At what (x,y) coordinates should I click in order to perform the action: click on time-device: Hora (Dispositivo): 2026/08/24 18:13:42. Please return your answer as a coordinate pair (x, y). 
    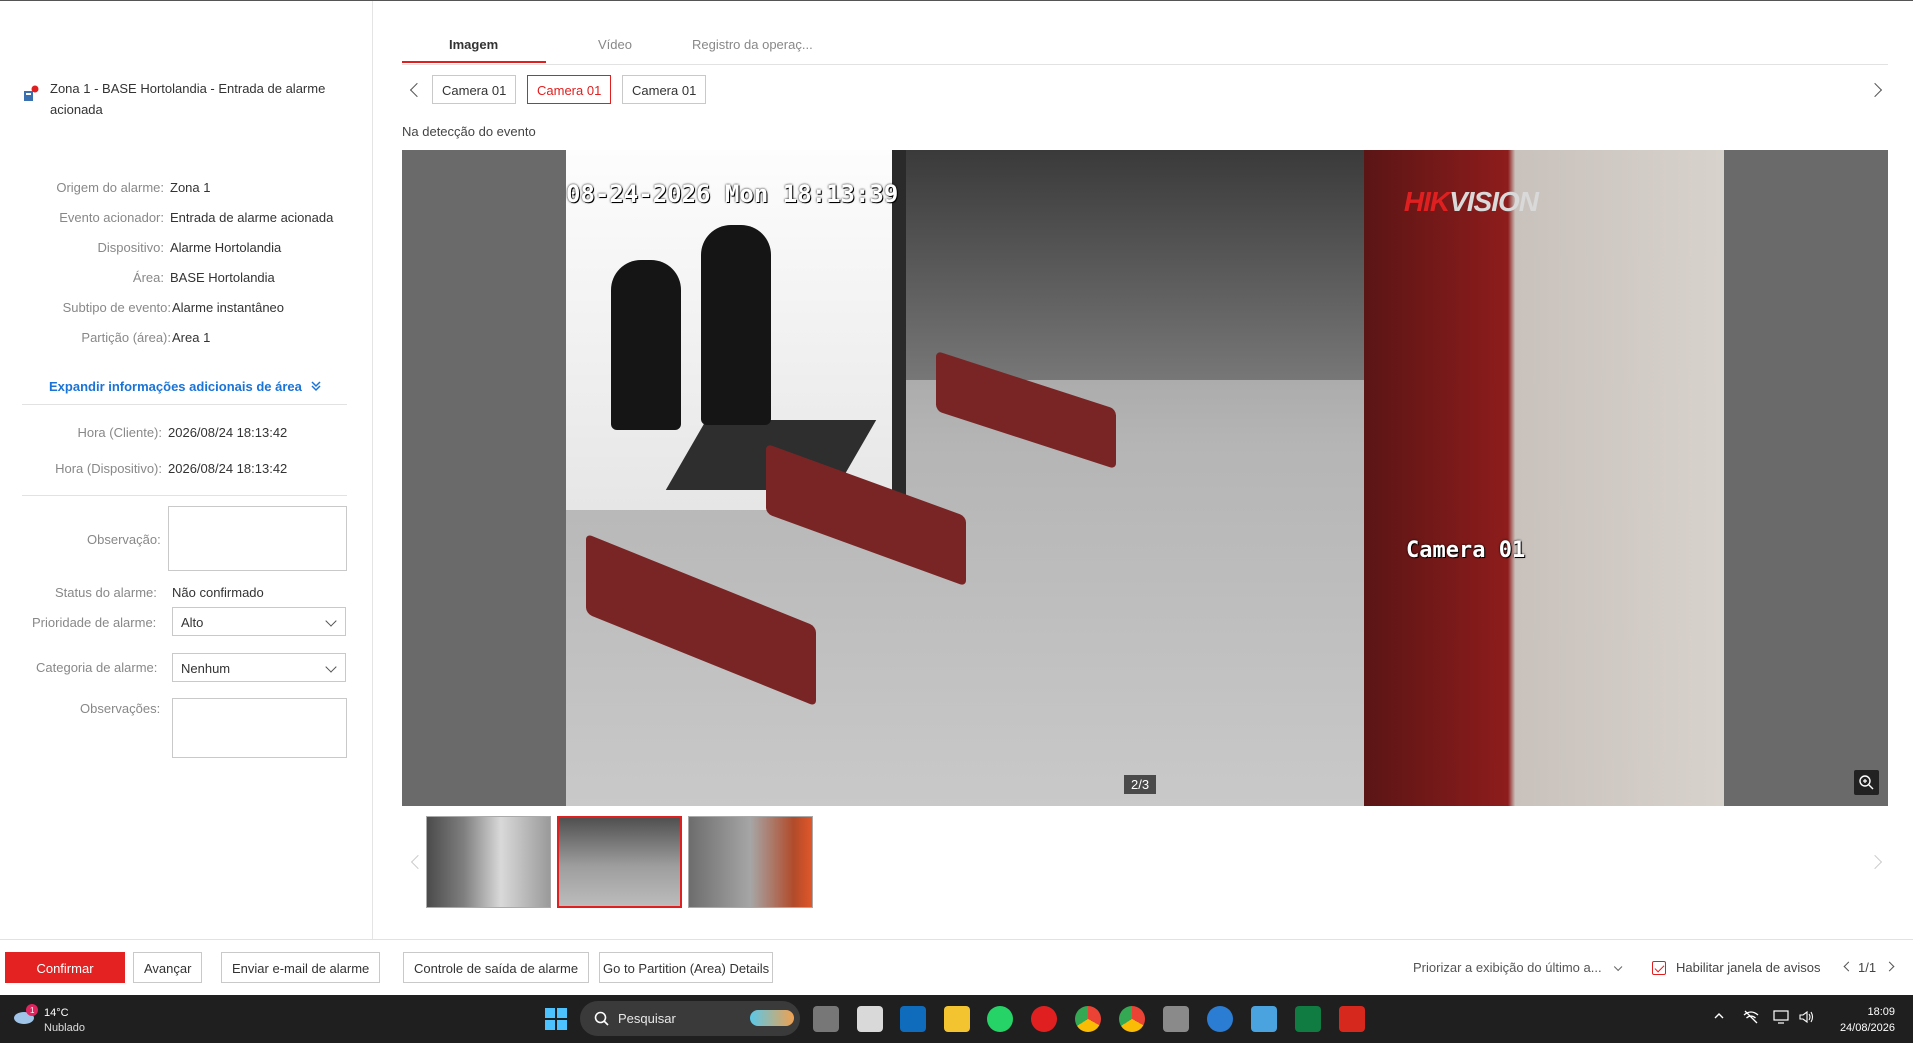
    Looking at the image, I should click on (180, 471).